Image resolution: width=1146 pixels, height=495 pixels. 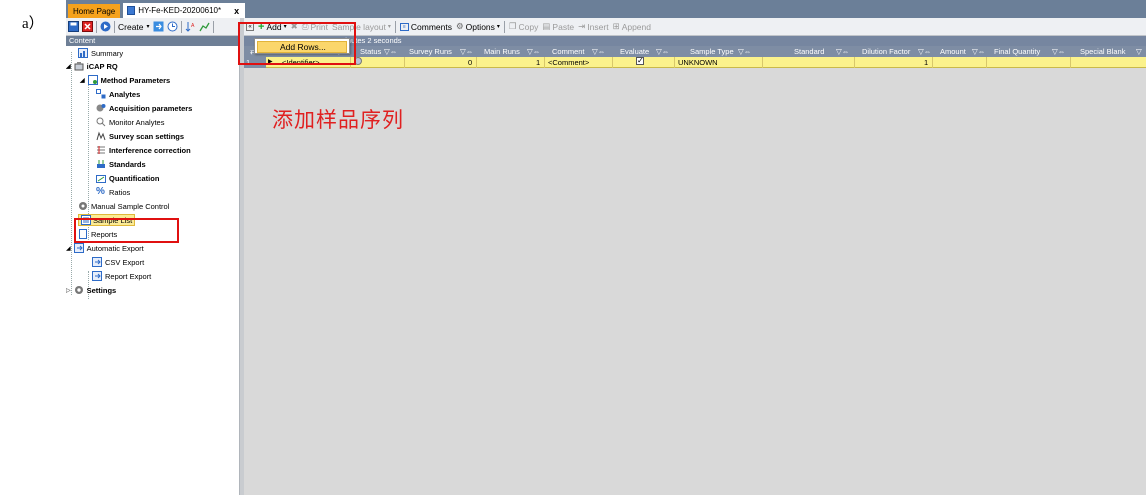 What do you see at coordinates (632, 26) in the screenshot?
I see `append-button: ⊞ Append` at bounding box center [632, 26].